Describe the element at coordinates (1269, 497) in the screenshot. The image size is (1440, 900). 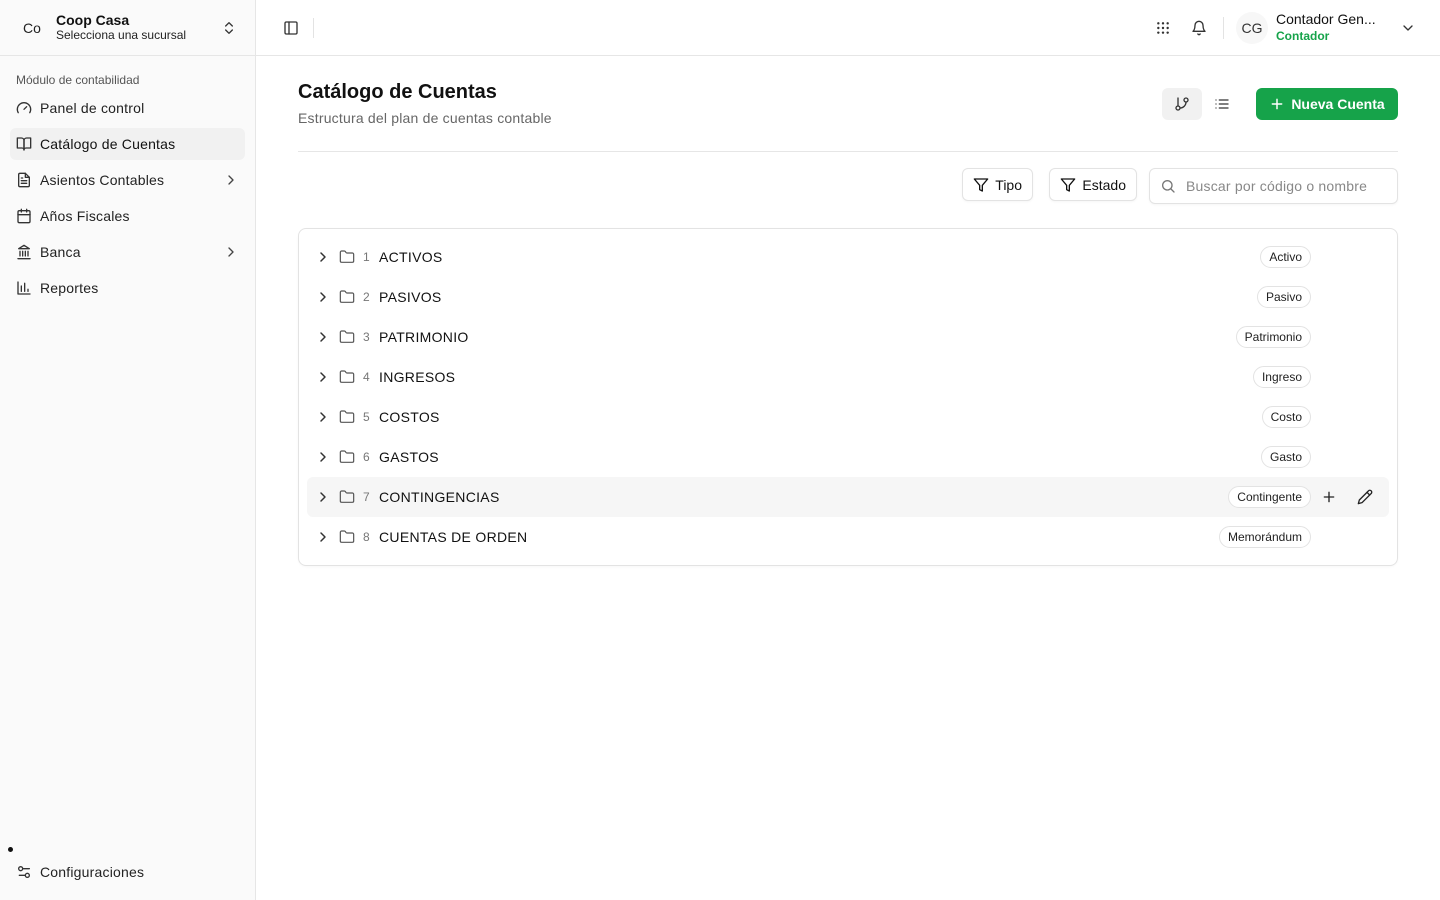
I see `account-type-badge: Contingente` at that location.